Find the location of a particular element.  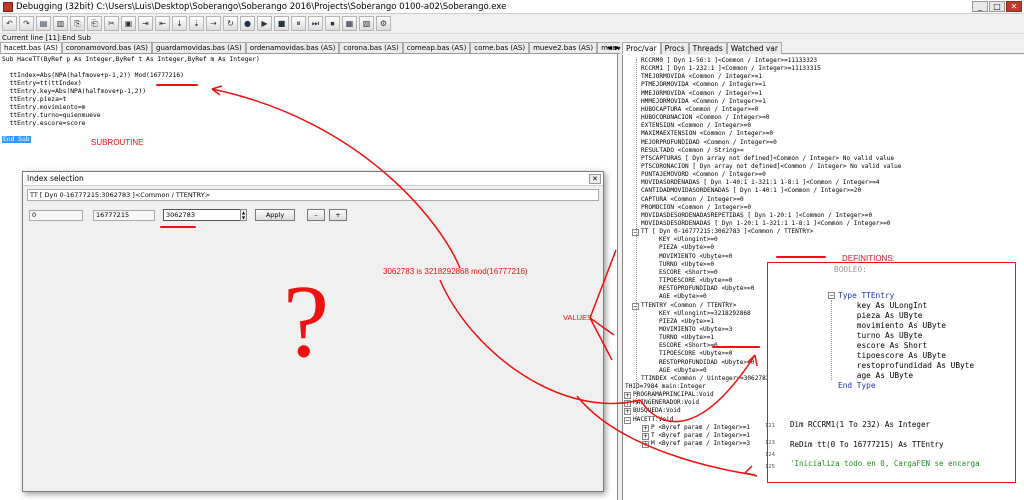

toolbar-button-icon: ▶ is located at coordinates (264, 23).